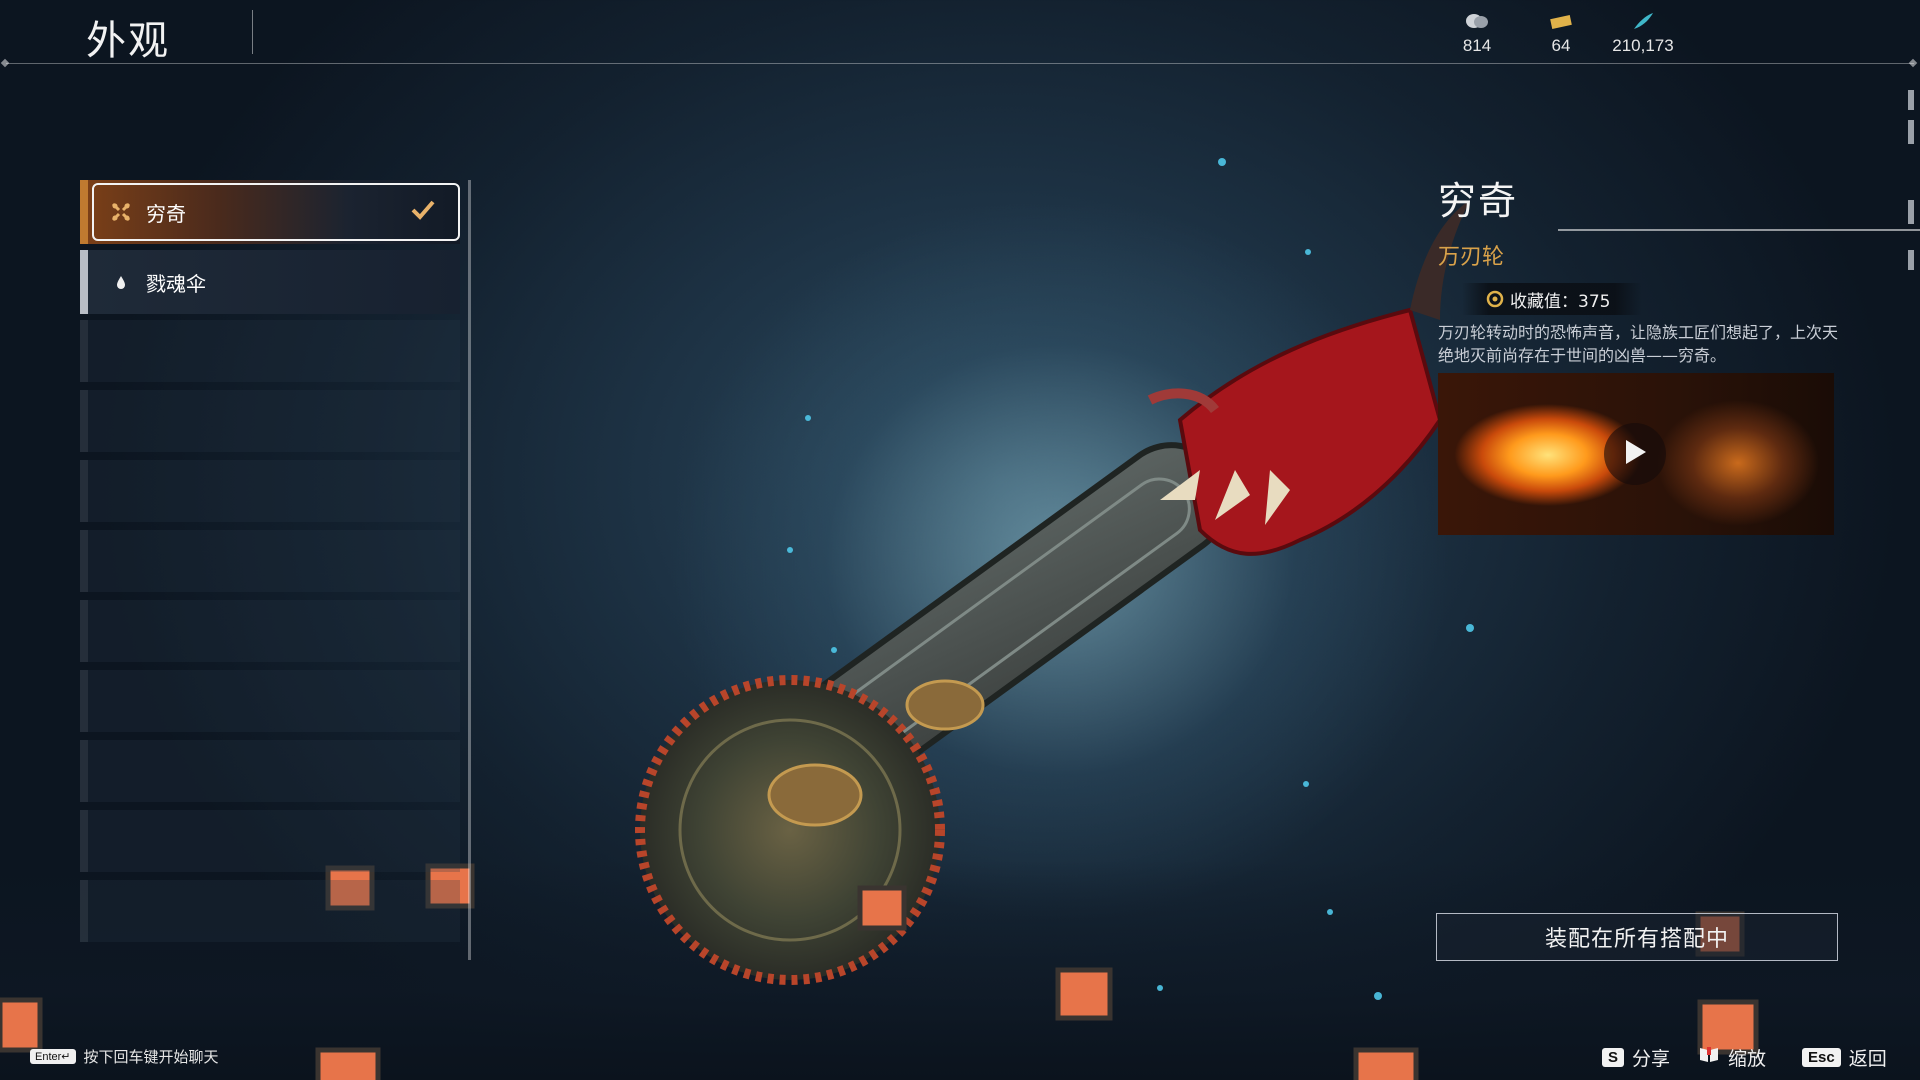 The image size is (1920, 1080). I want to click on play-icon, so click(1635, 454).